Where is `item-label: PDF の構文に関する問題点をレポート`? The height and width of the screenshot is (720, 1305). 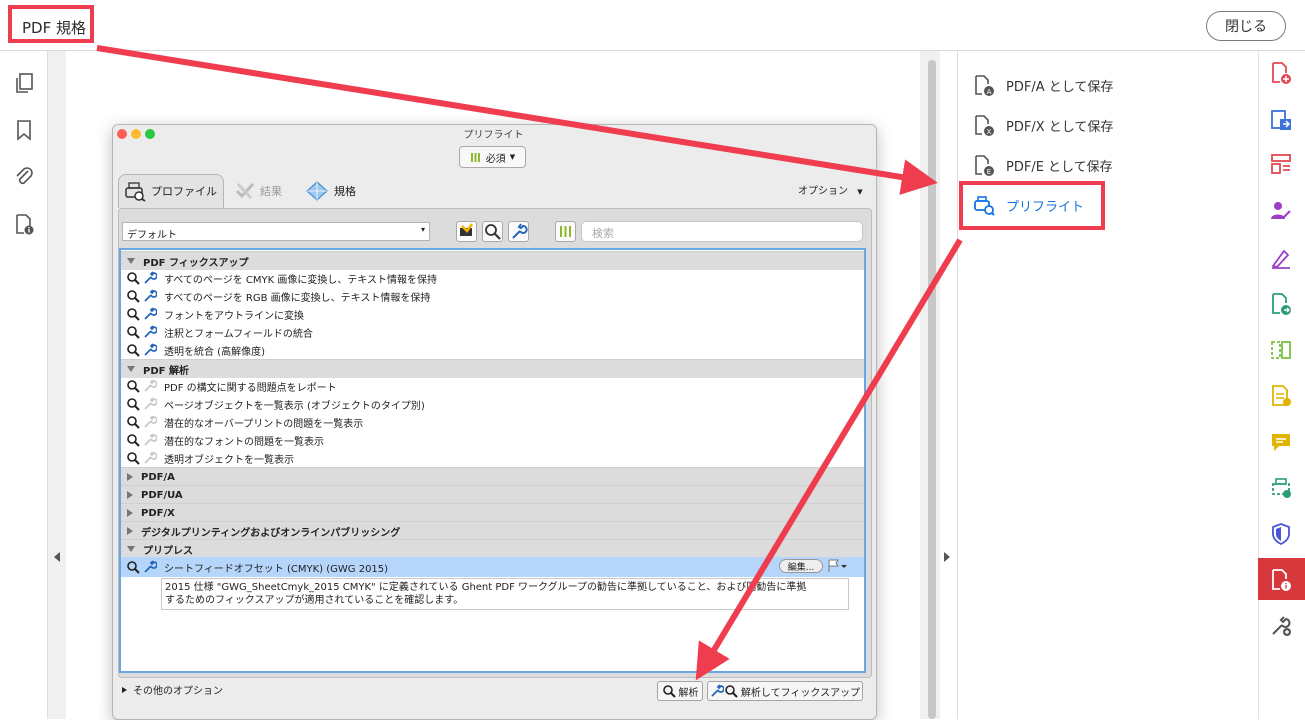 item-label: PDF の構文に関する問題点をレポート is located at coordinates (250, 388).